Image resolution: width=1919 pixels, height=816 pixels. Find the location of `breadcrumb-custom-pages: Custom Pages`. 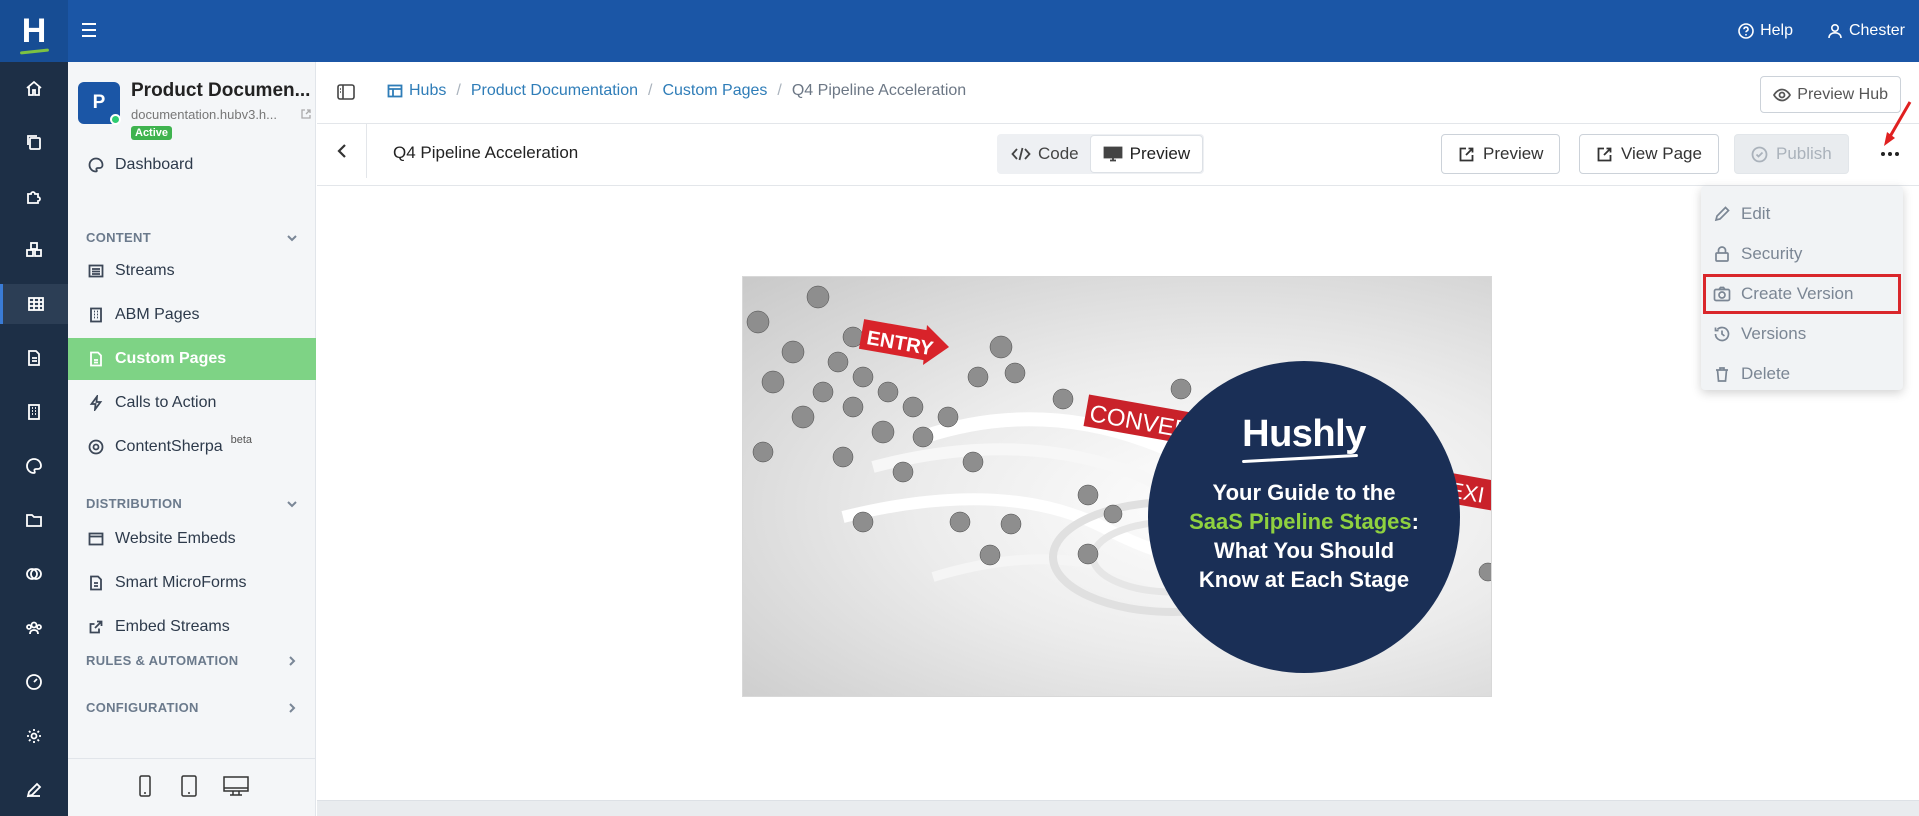

breadcrumb-custom-pages: Custom Pages is located at coordinates (714, 91).